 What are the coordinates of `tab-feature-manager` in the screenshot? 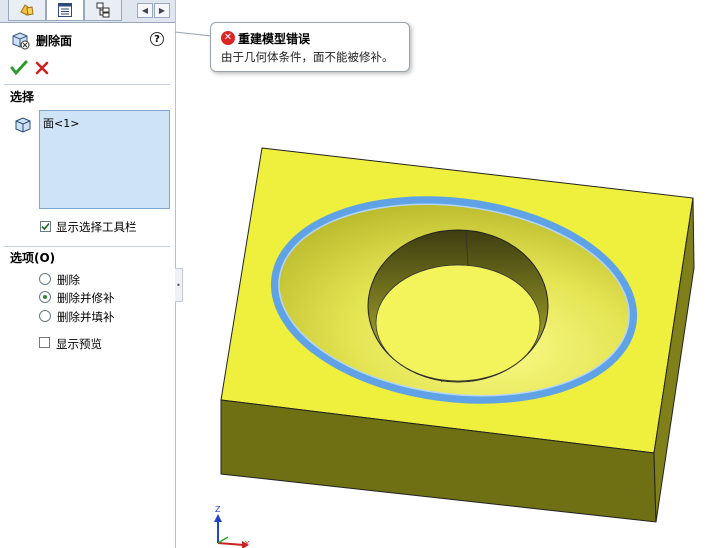 It's located at (27, 10).